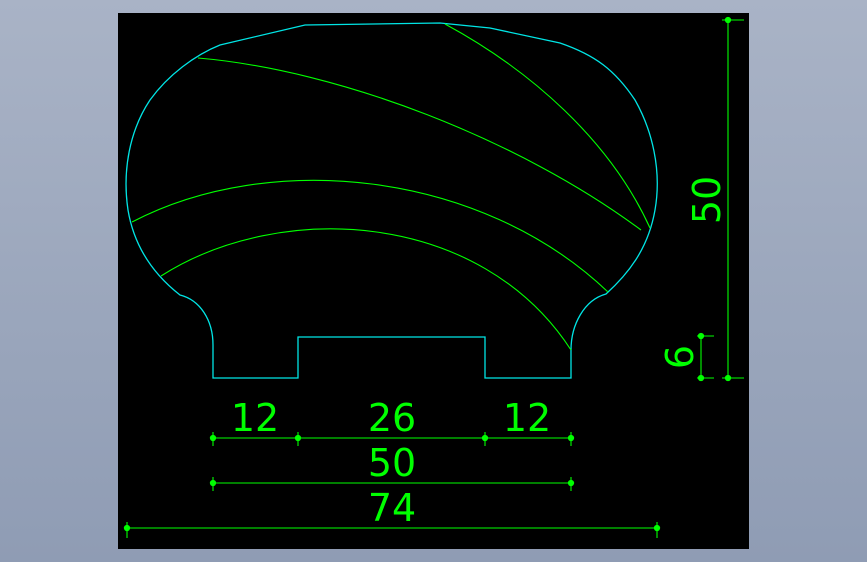 The width and height of the screenshot is (867, 562). I want to click on dim-text-overall-height: 50, so click(707, 200).